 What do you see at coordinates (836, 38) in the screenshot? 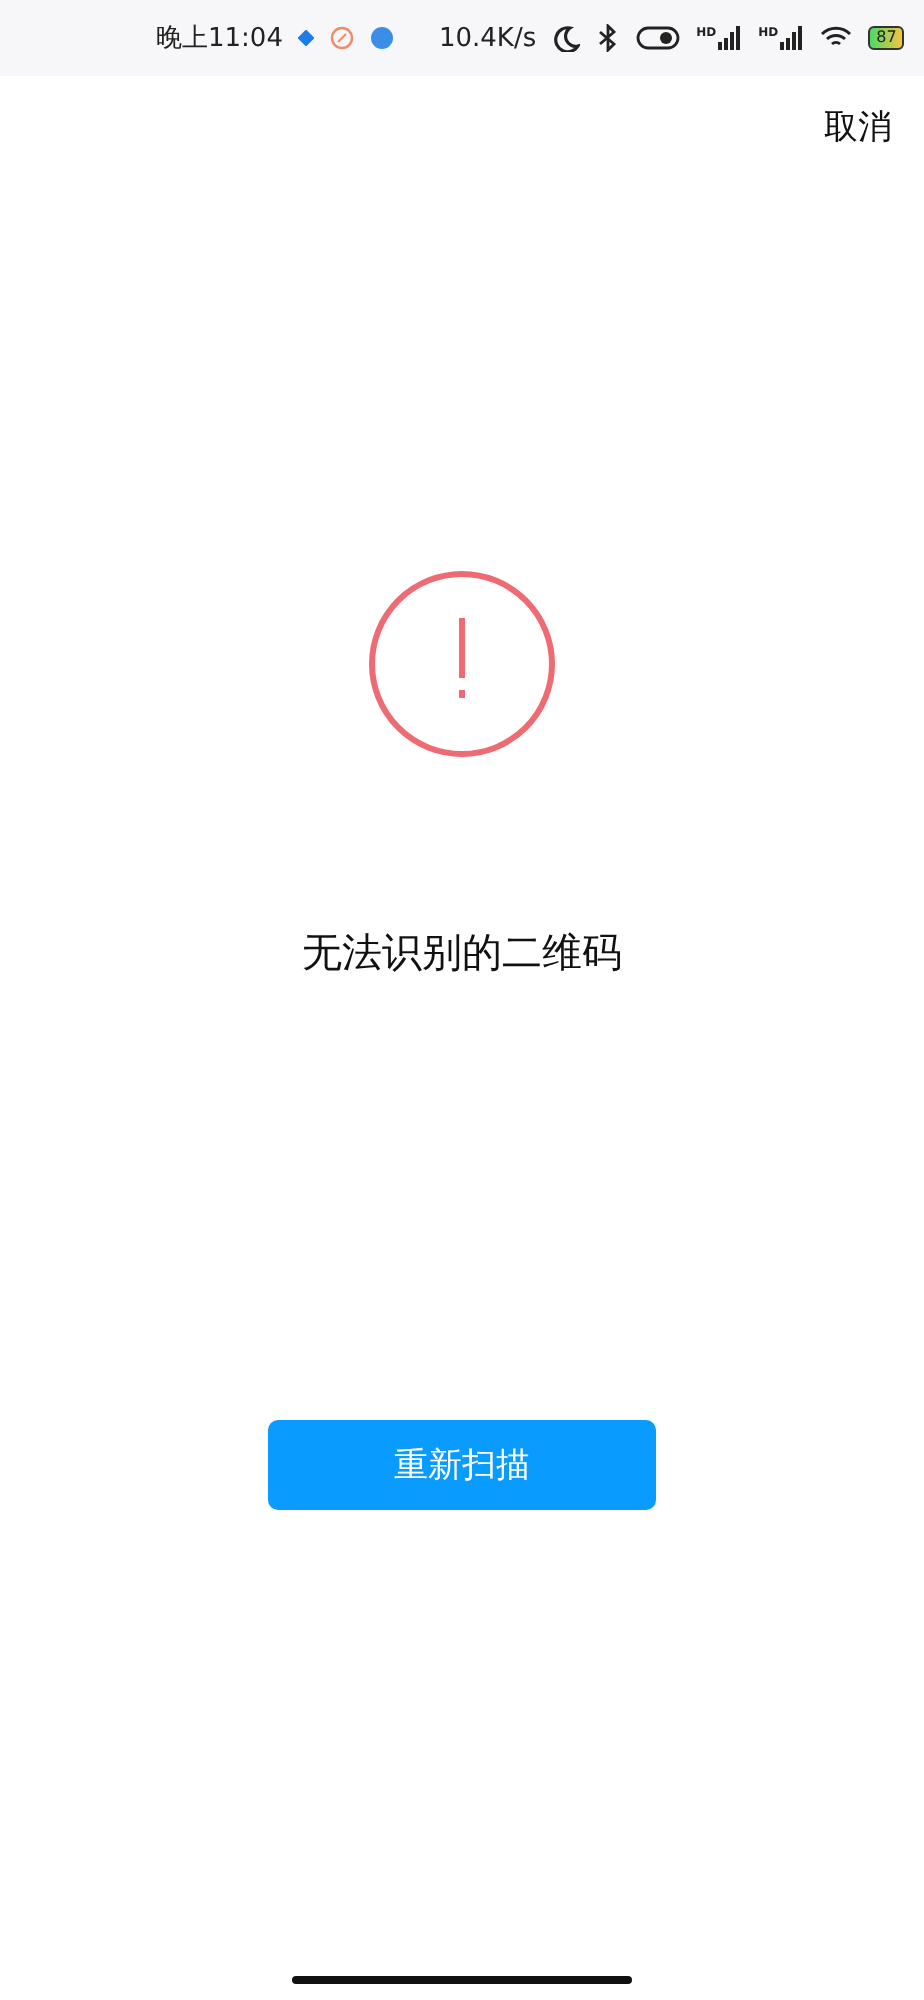
I see `wifi-icon` at bounding box center [836, 38].